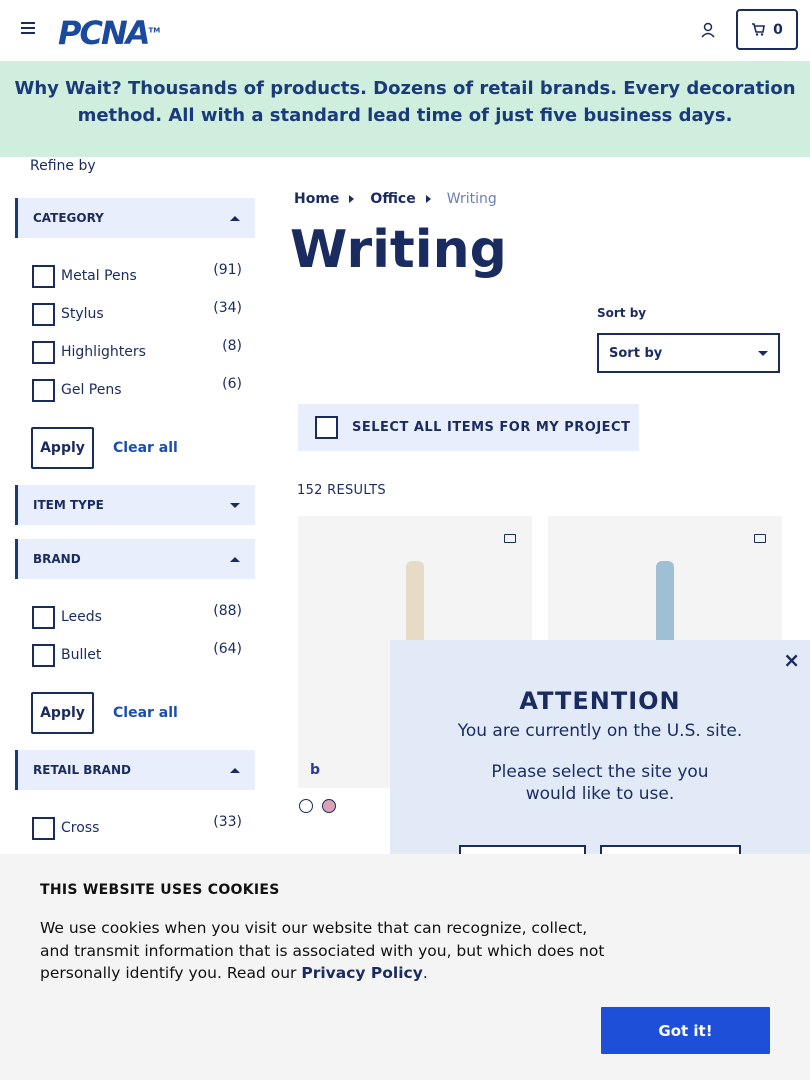 The image size is (810, 1080). What do you see at coordinates (425, 973) in the screenshot?
I see `cookie-end: .` at bounding box center [425, 973].